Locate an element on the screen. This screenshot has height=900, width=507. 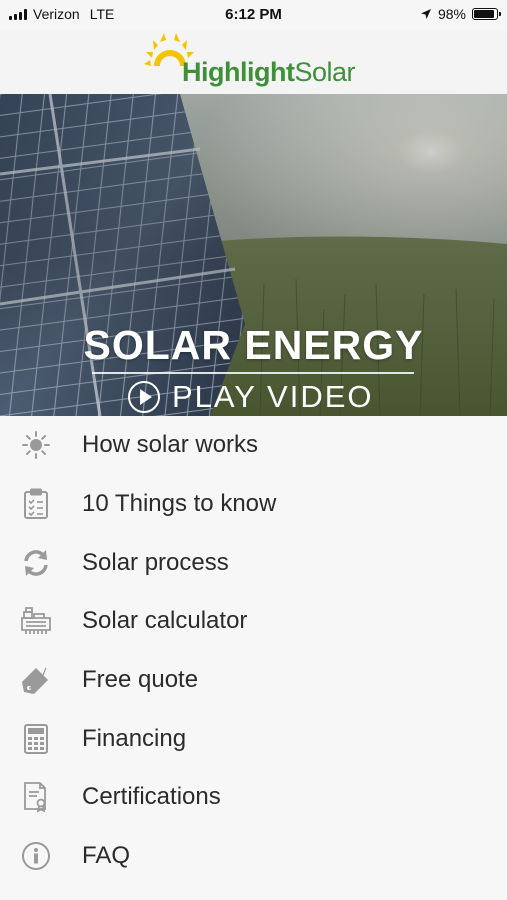
highlightsolar-logo: HighlightSolar is located at coordinates (255, 62).